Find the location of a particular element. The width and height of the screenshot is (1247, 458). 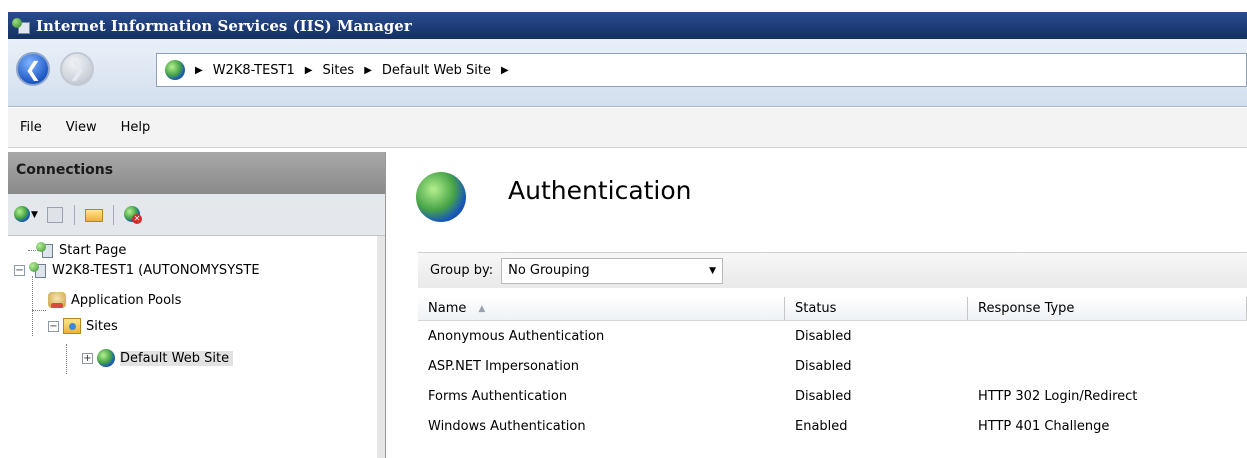

tree-item-application-pools: Application Pools is located at coordinates (114, 300).